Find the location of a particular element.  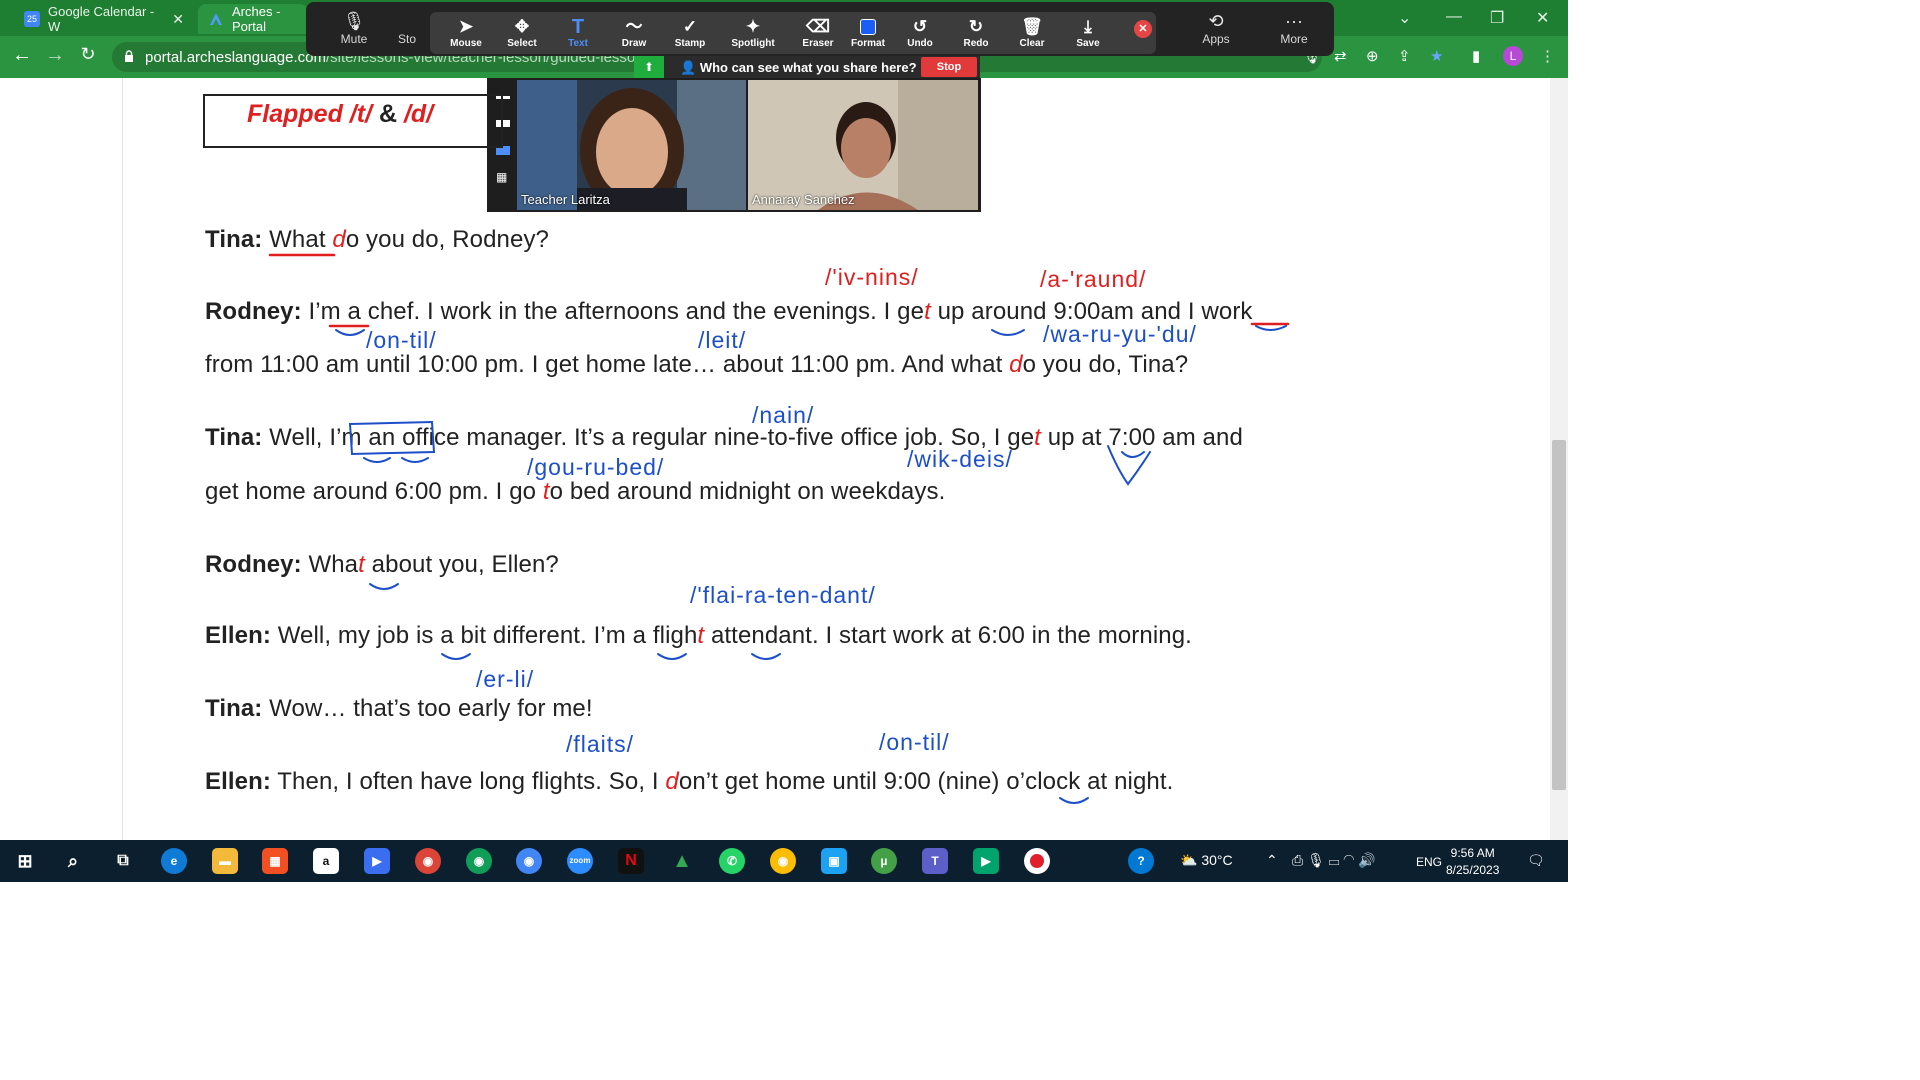

stop-video-button: Sto is located at coordinates (407, 28).